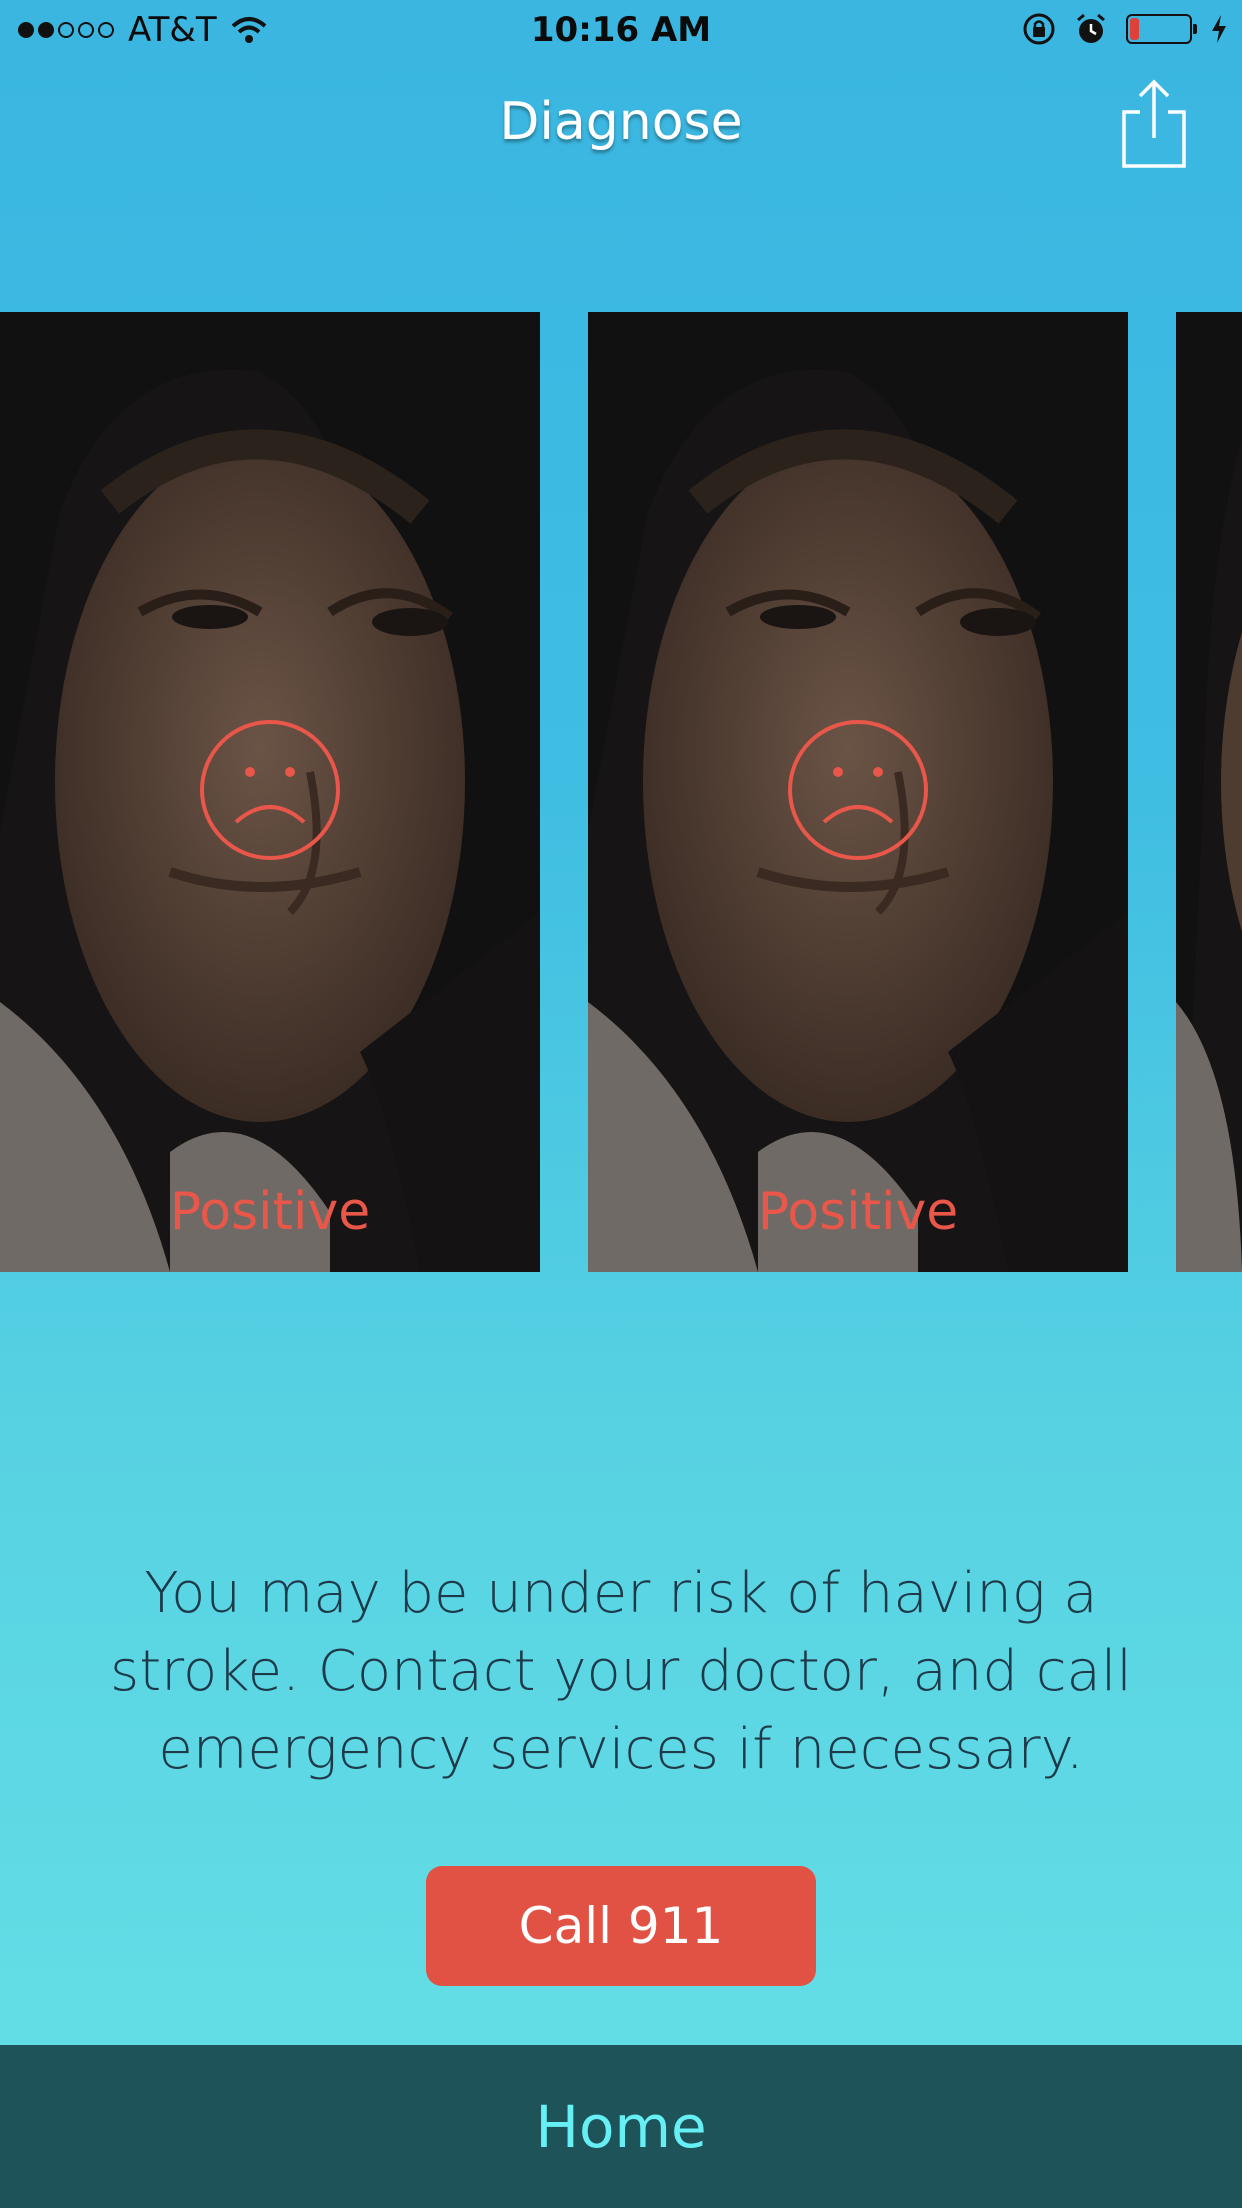  I want to click on page-title: Diagnose, so click(621, 122).